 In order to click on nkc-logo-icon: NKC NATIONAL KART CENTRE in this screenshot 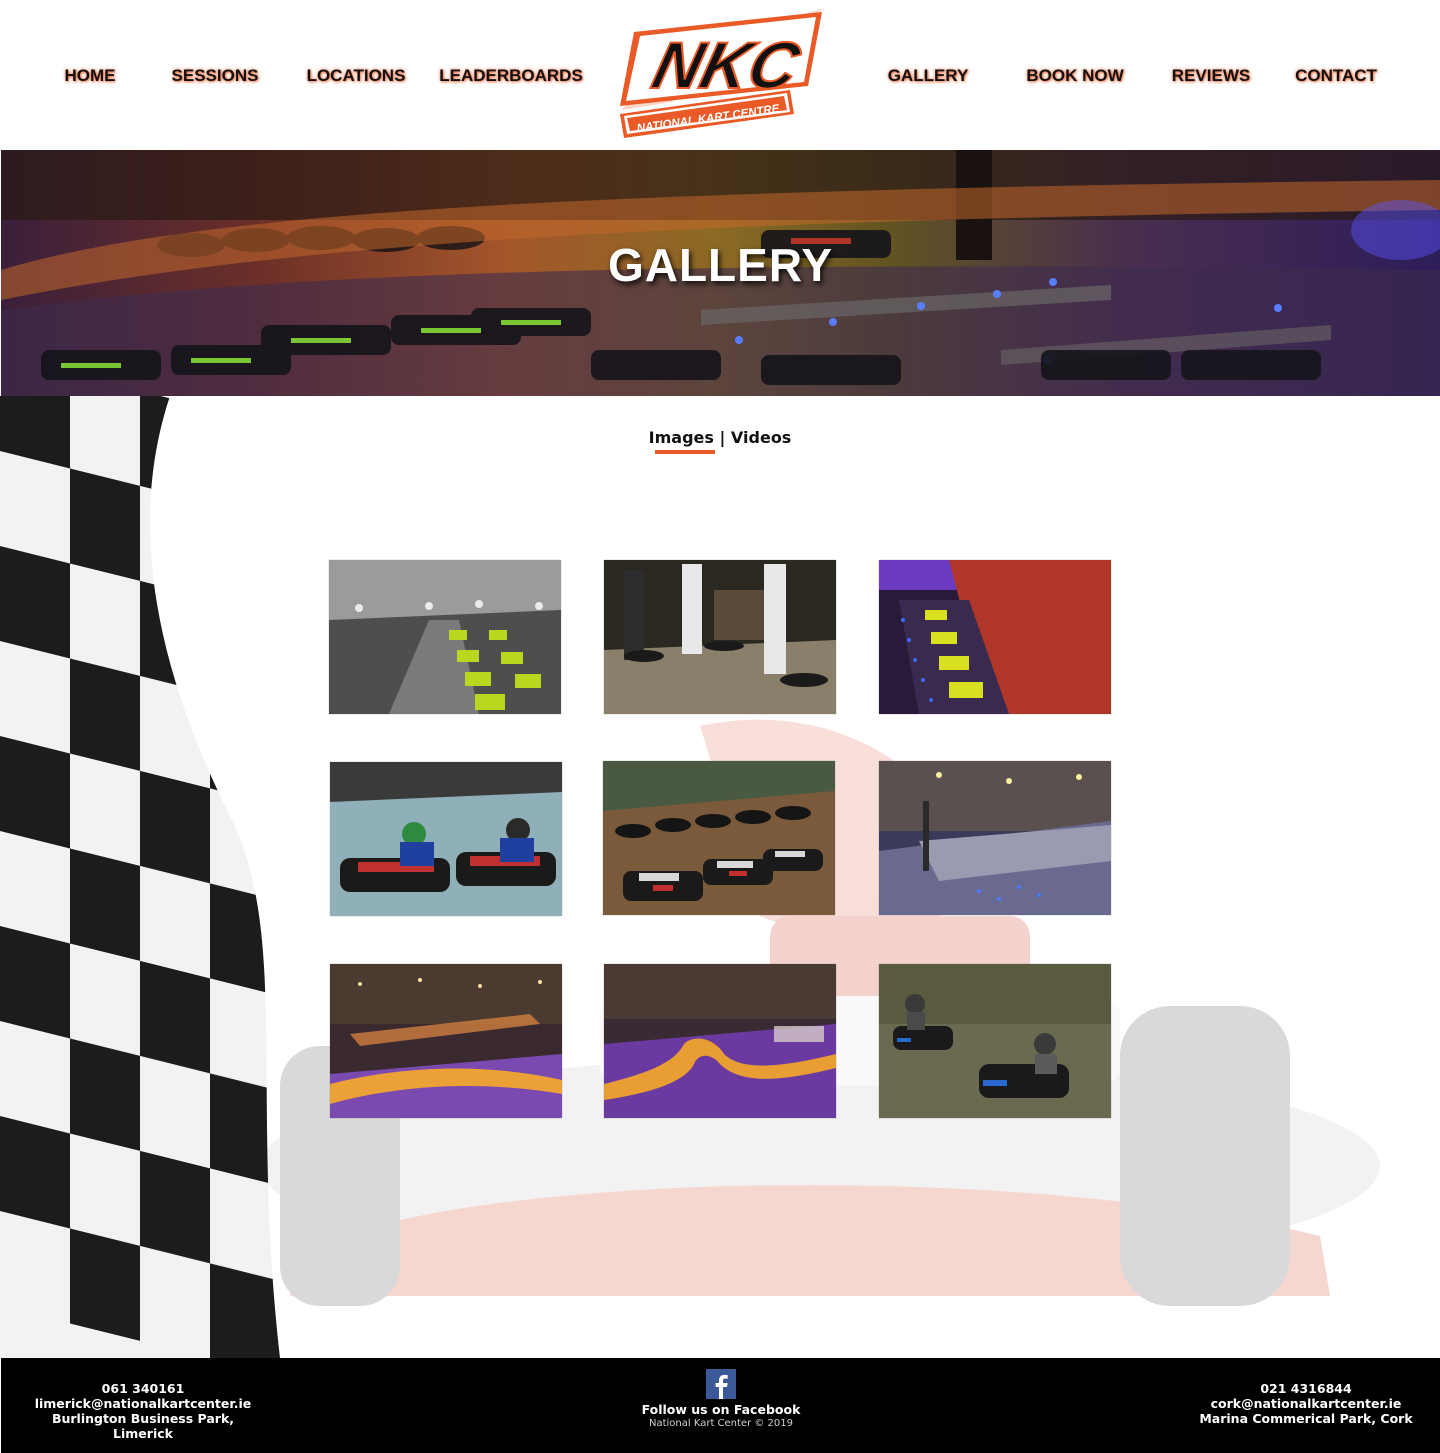, I will do `click(723, 73)`.